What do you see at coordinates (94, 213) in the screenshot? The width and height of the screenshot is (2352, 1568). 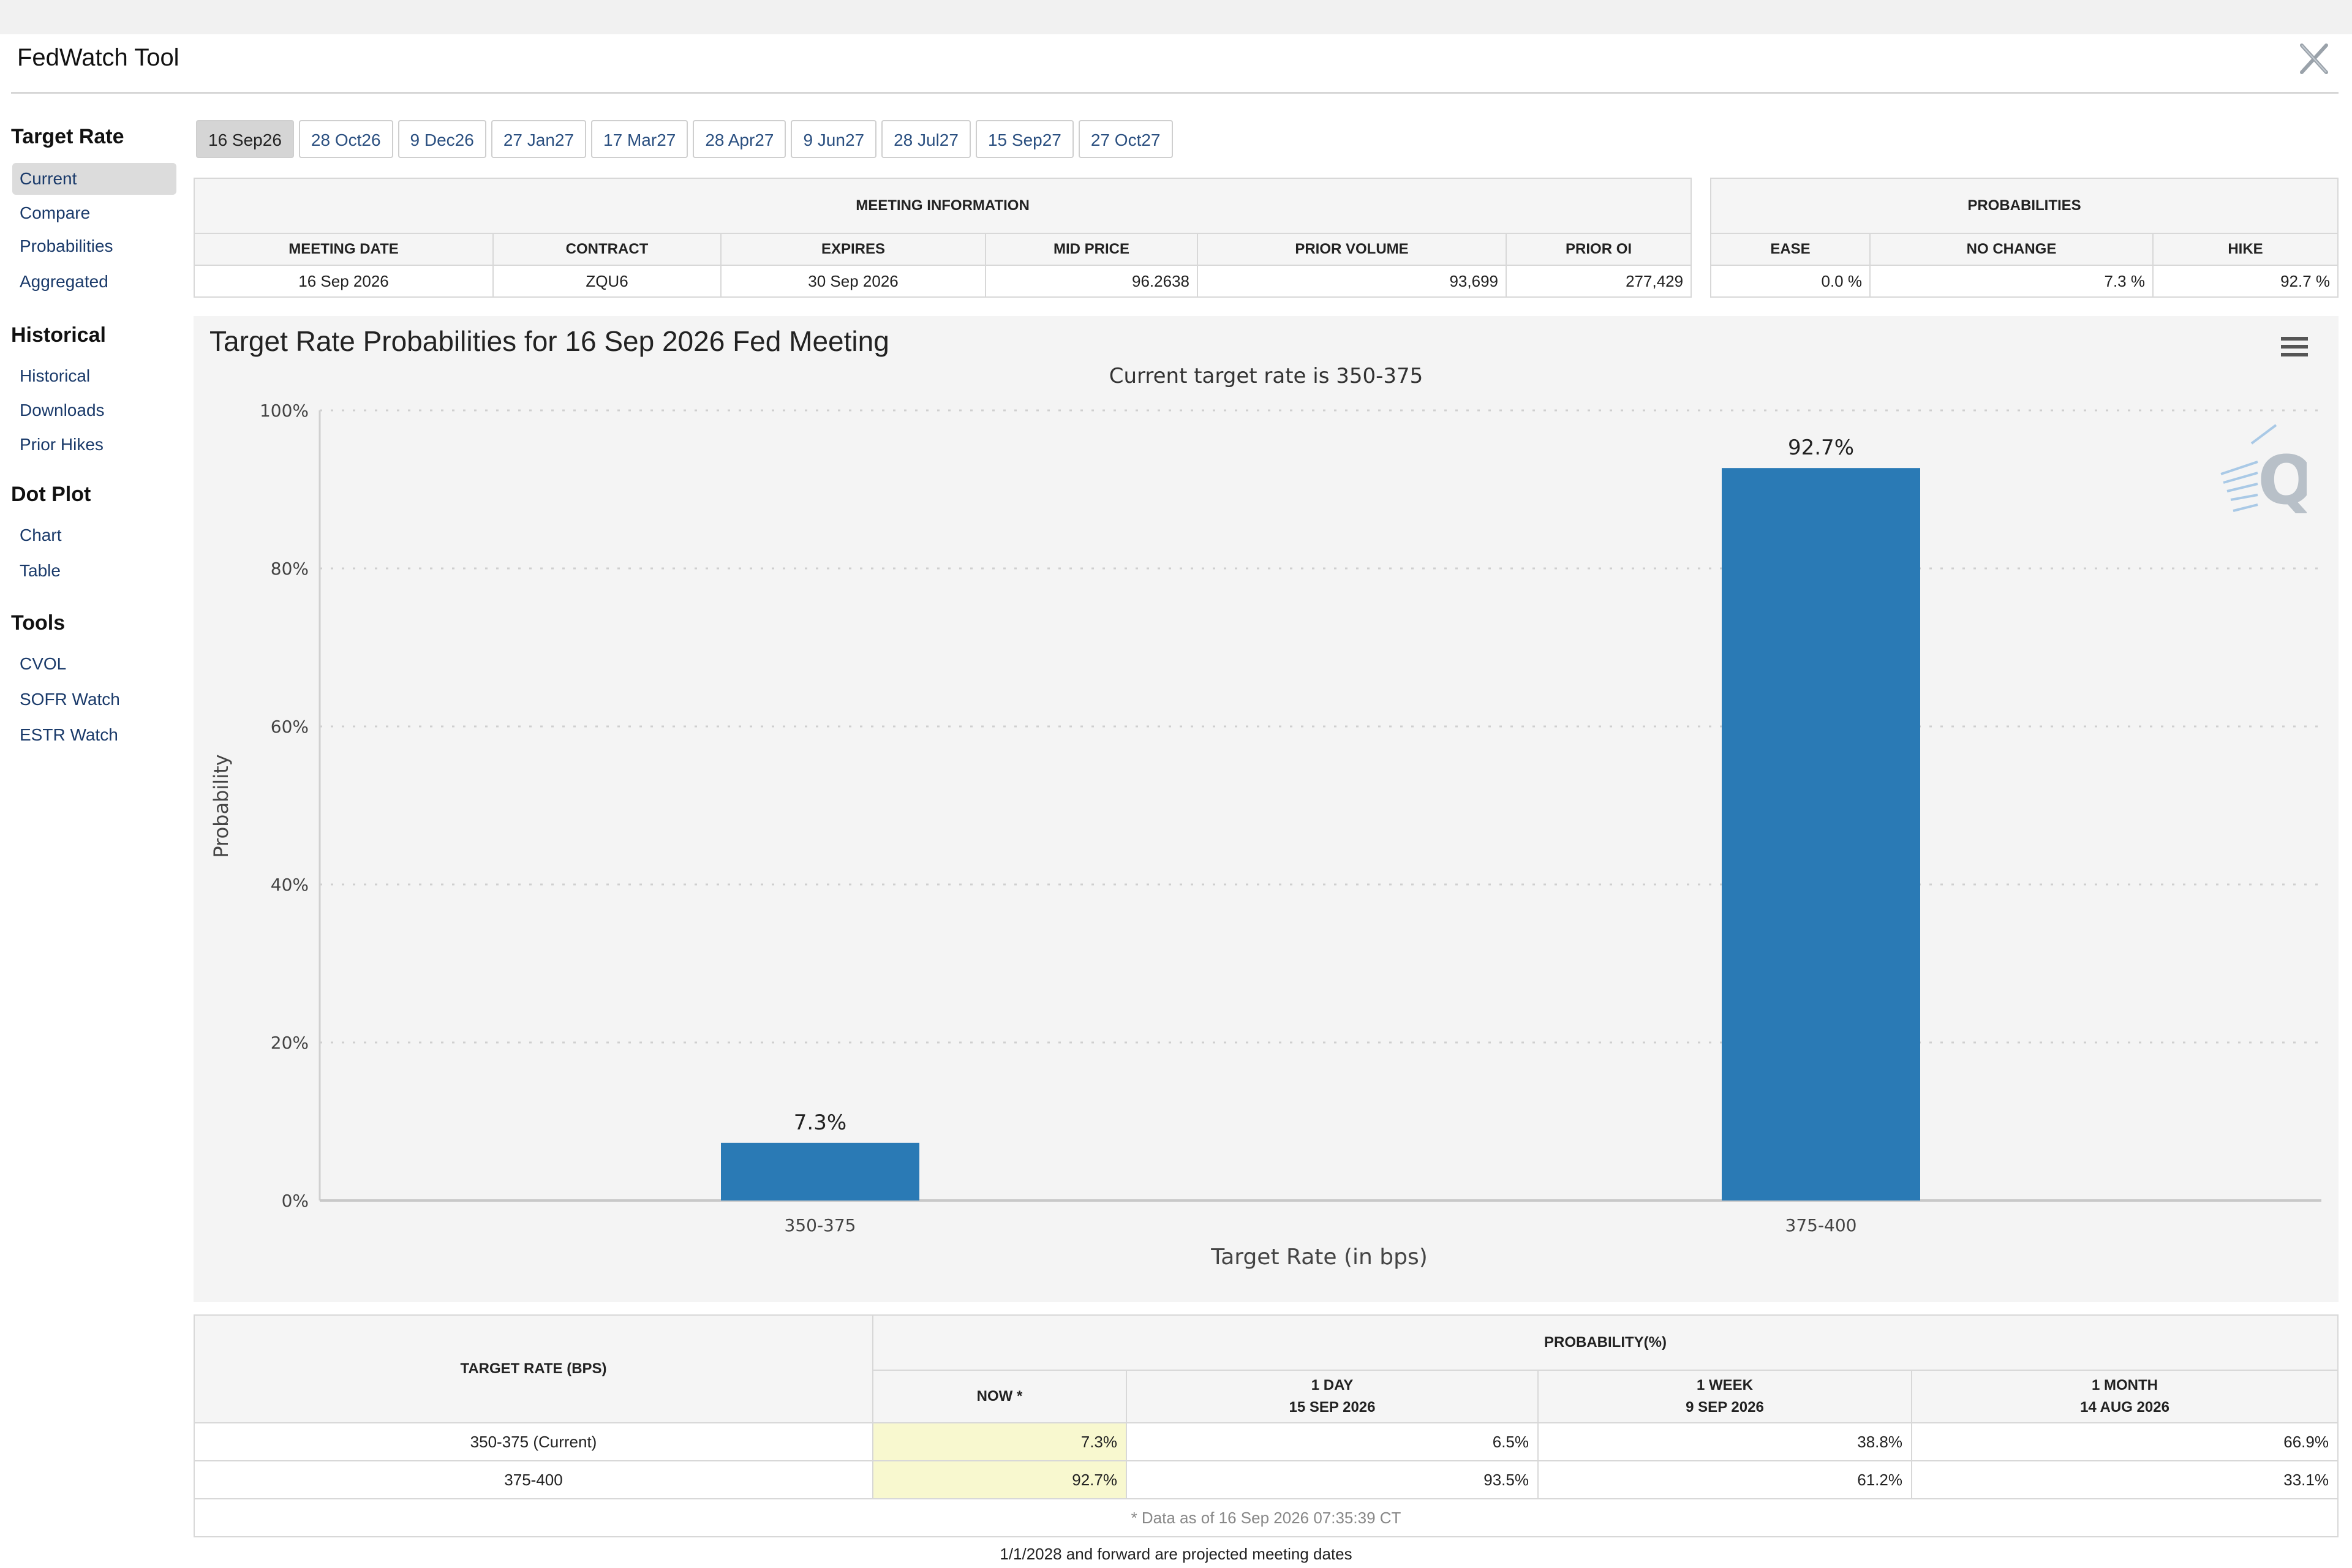 I see `sidebar-item-compare: Compare` at bounding box center [94, 213].